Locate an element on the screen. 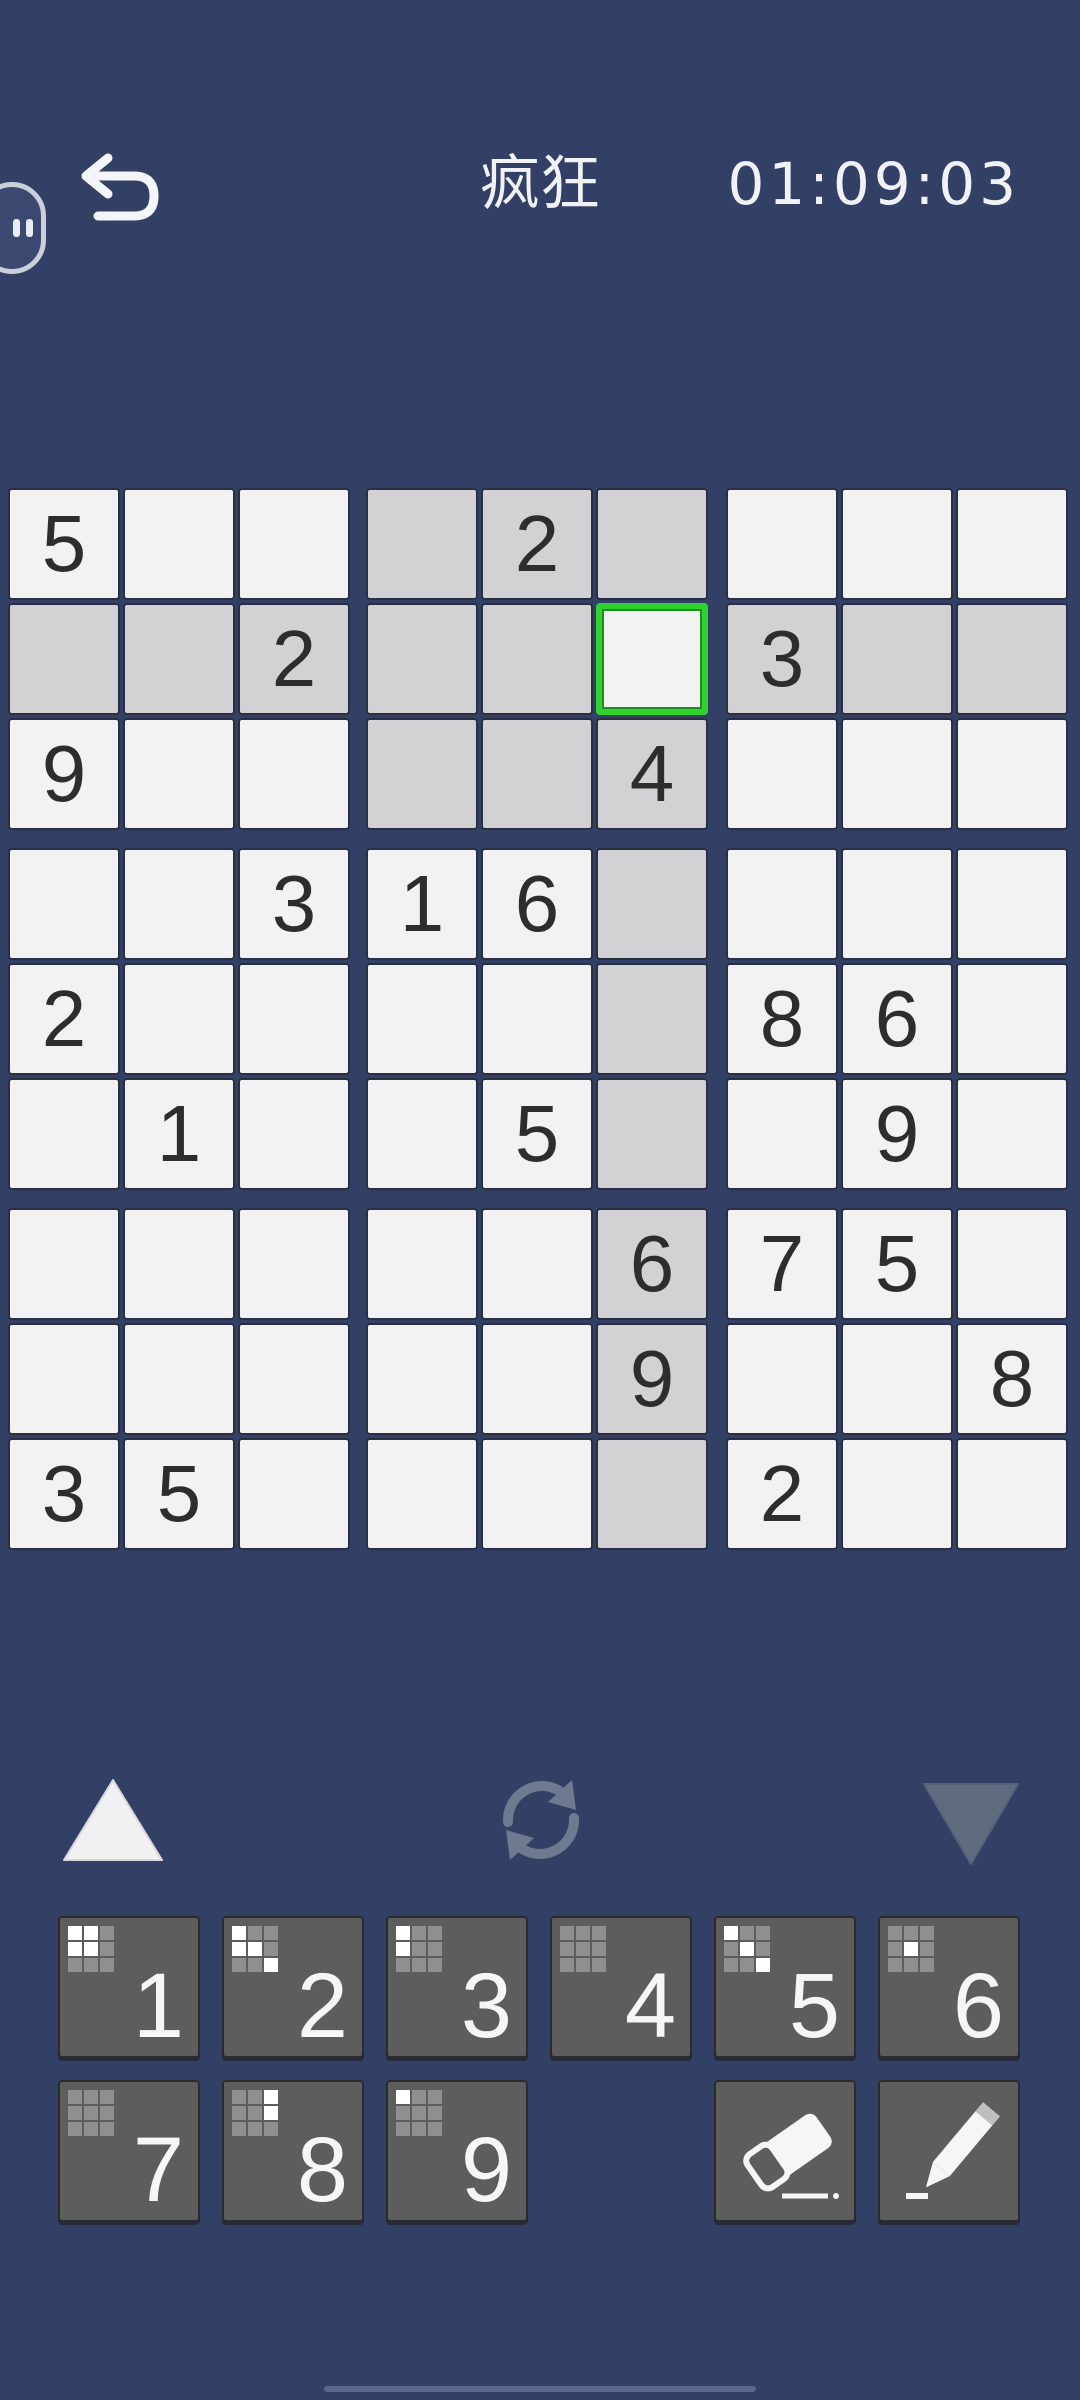  number-key: 1 is located at coordinates (129, 1987).